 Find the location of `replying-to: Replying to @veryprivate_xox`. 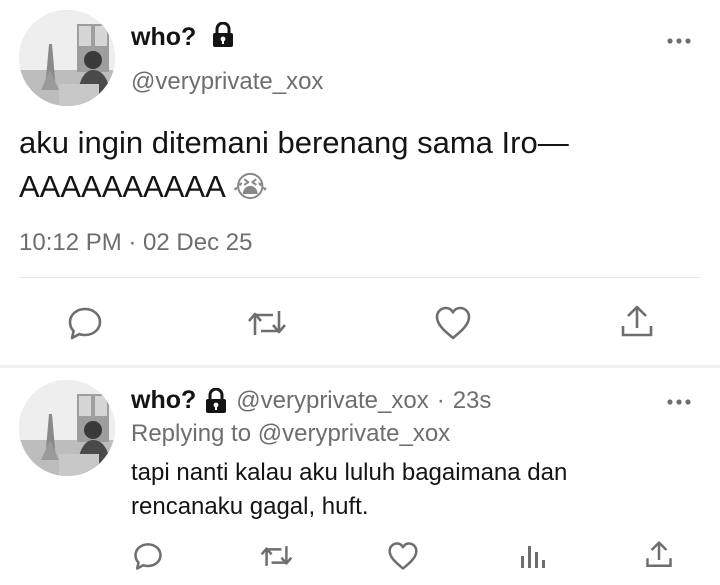

replying-to: Replying to @veryprivate_xox is located at coordinates (290, 434).